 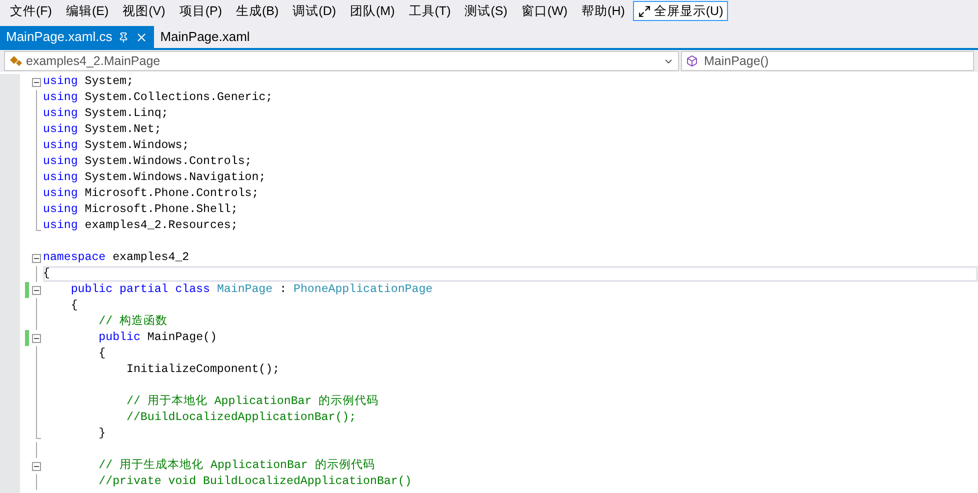 What do you see at coordinates (314, 11) in the screenshot?
I see `menu-item: 调试(D)` at bounding box center [314, 11].